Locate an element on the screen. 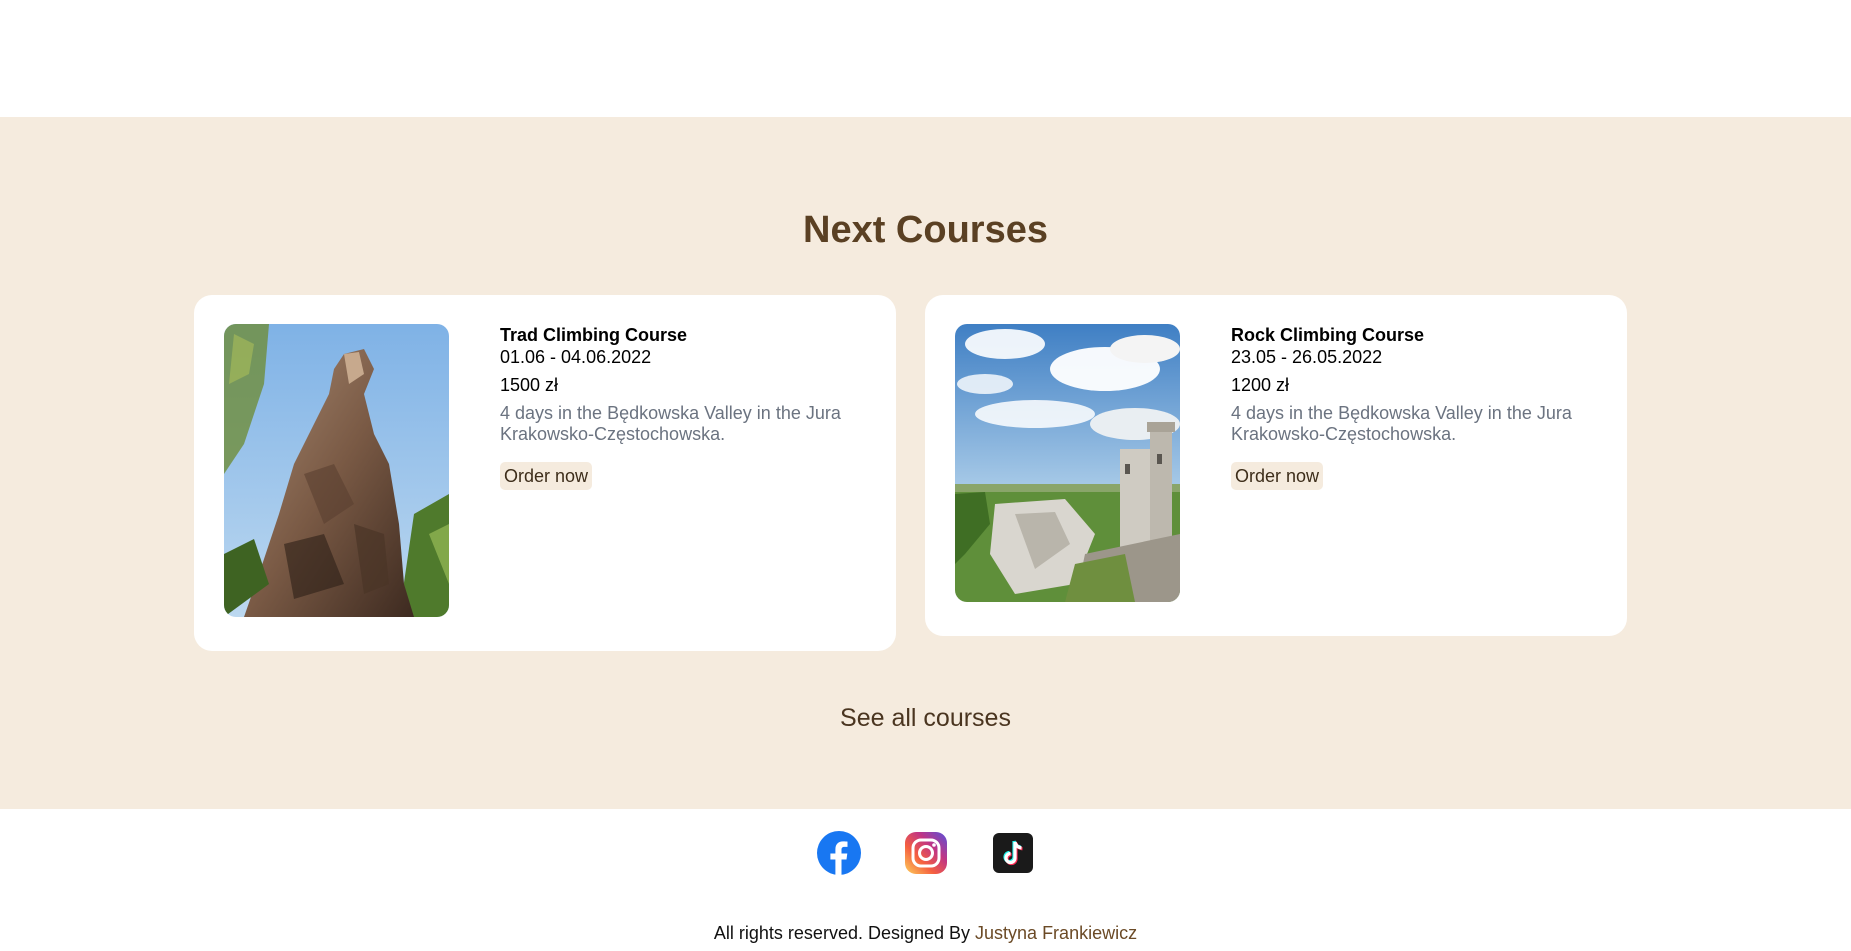  course-dates: 23.05 - 26.05.2022 is located at coordinates (1307, 357).